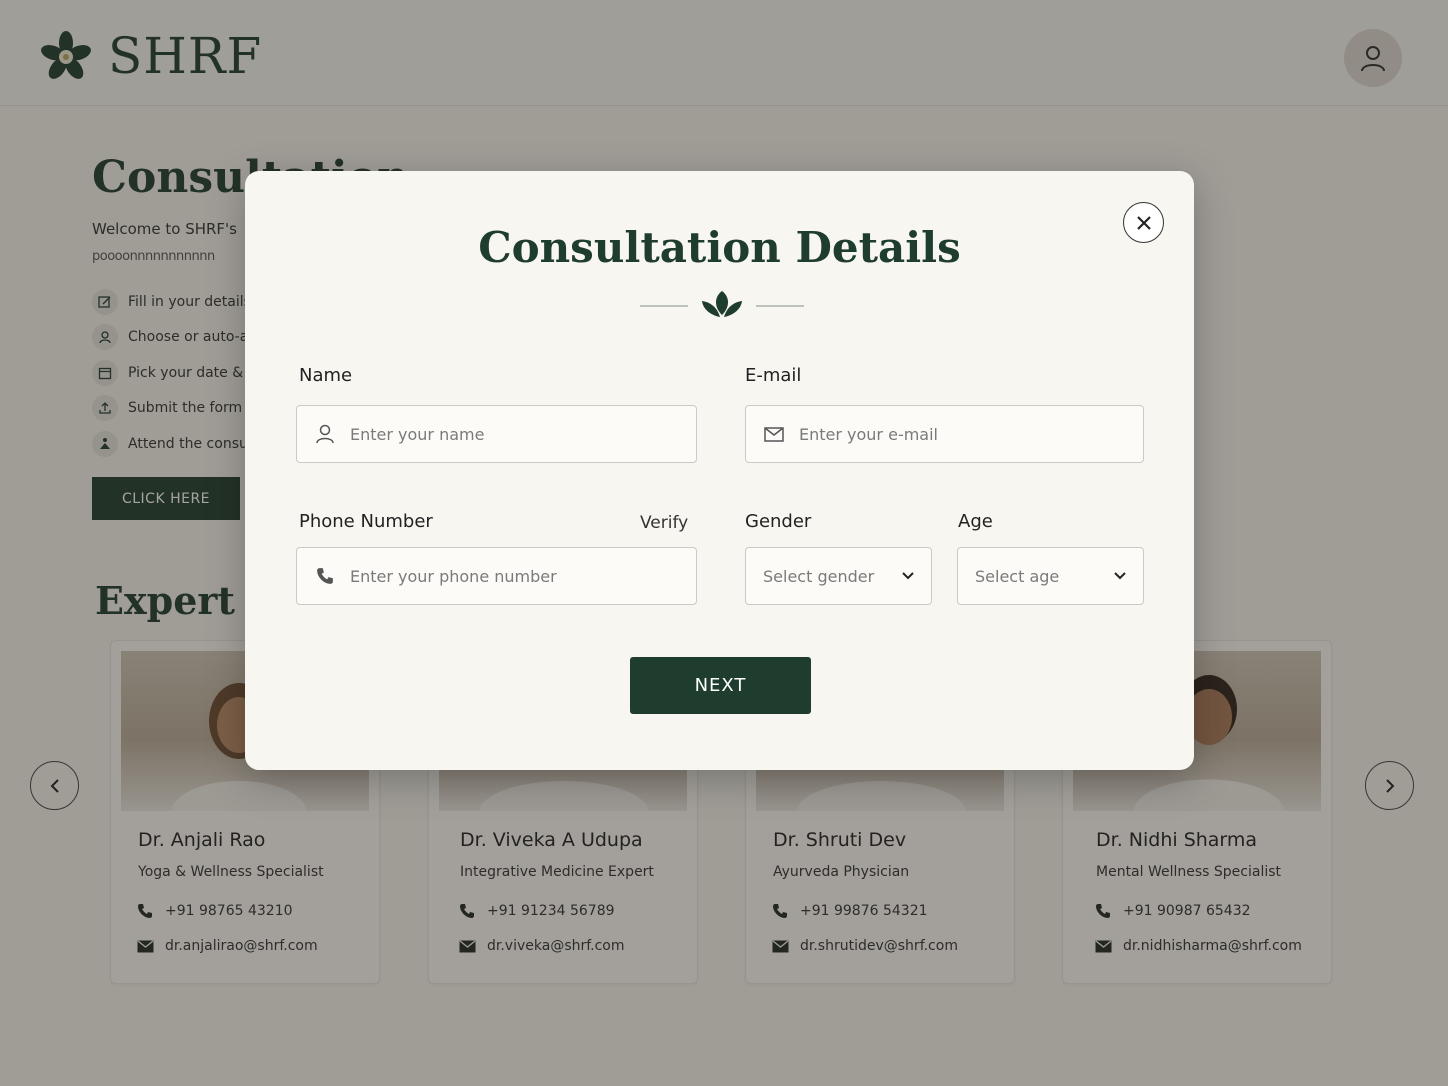  Describe the element at coordinates (720, 685) in the screenshot. I see `next-button: NEXT` at that location.